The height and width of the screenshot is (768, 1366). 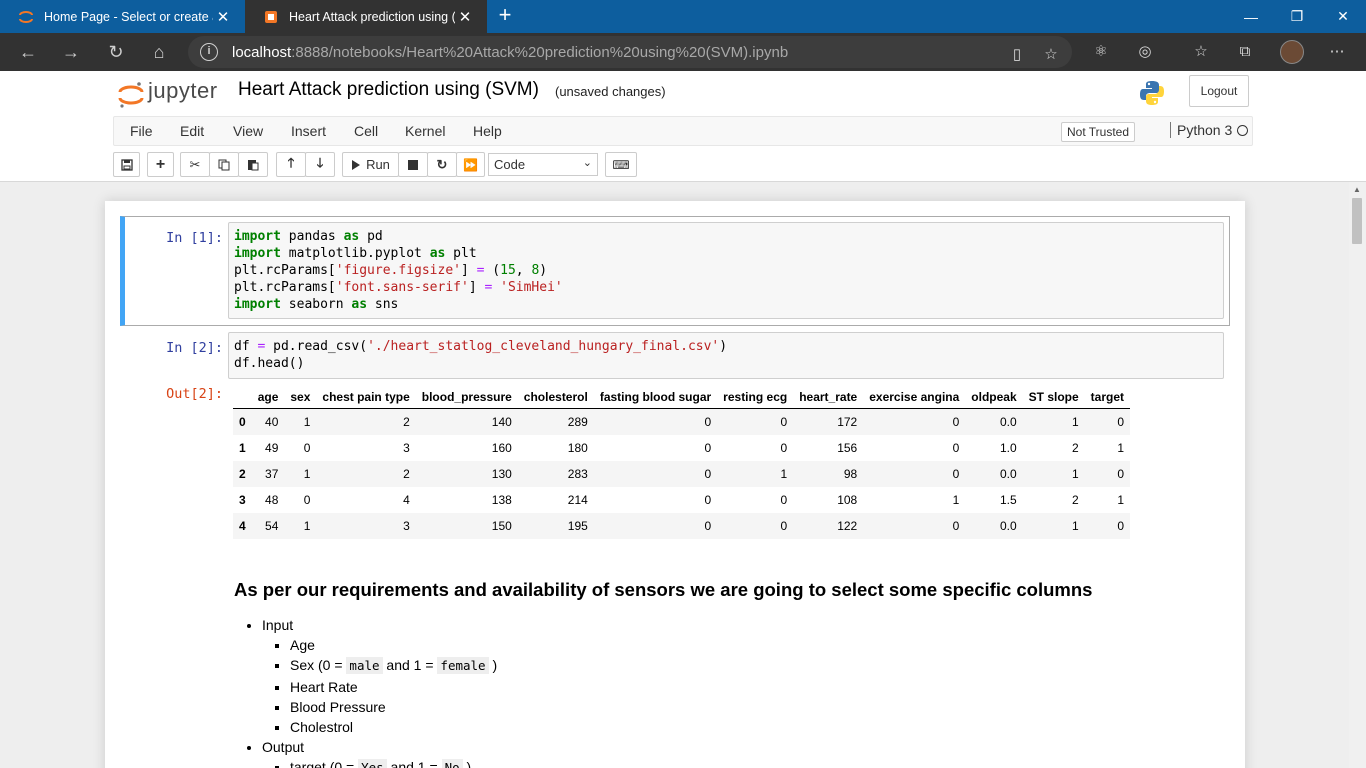 What do you see at coordinates (452, 763) in the screenshot?
I see `inline-code: No` at bounding box center [452, 763].